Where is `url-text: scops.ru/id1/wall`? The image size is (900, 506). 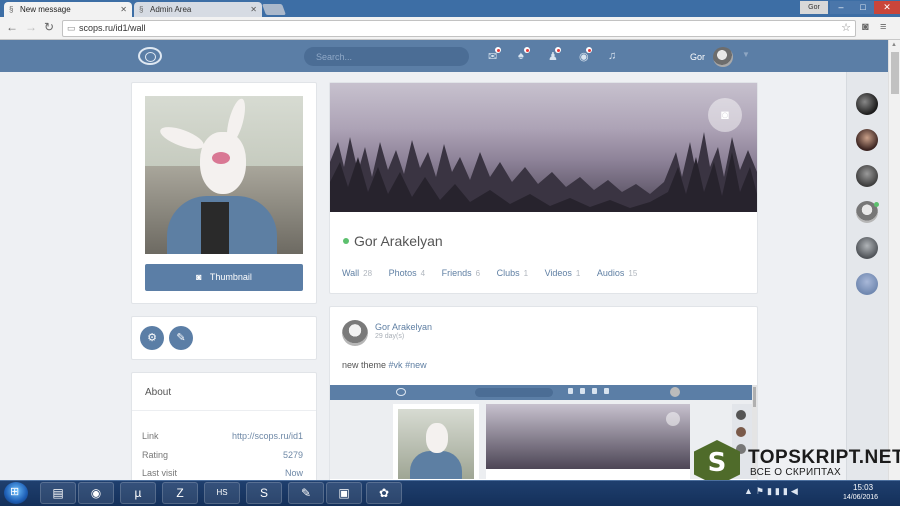 url-text: scops.ru/id1/wall is located at coordinates (112, 28).